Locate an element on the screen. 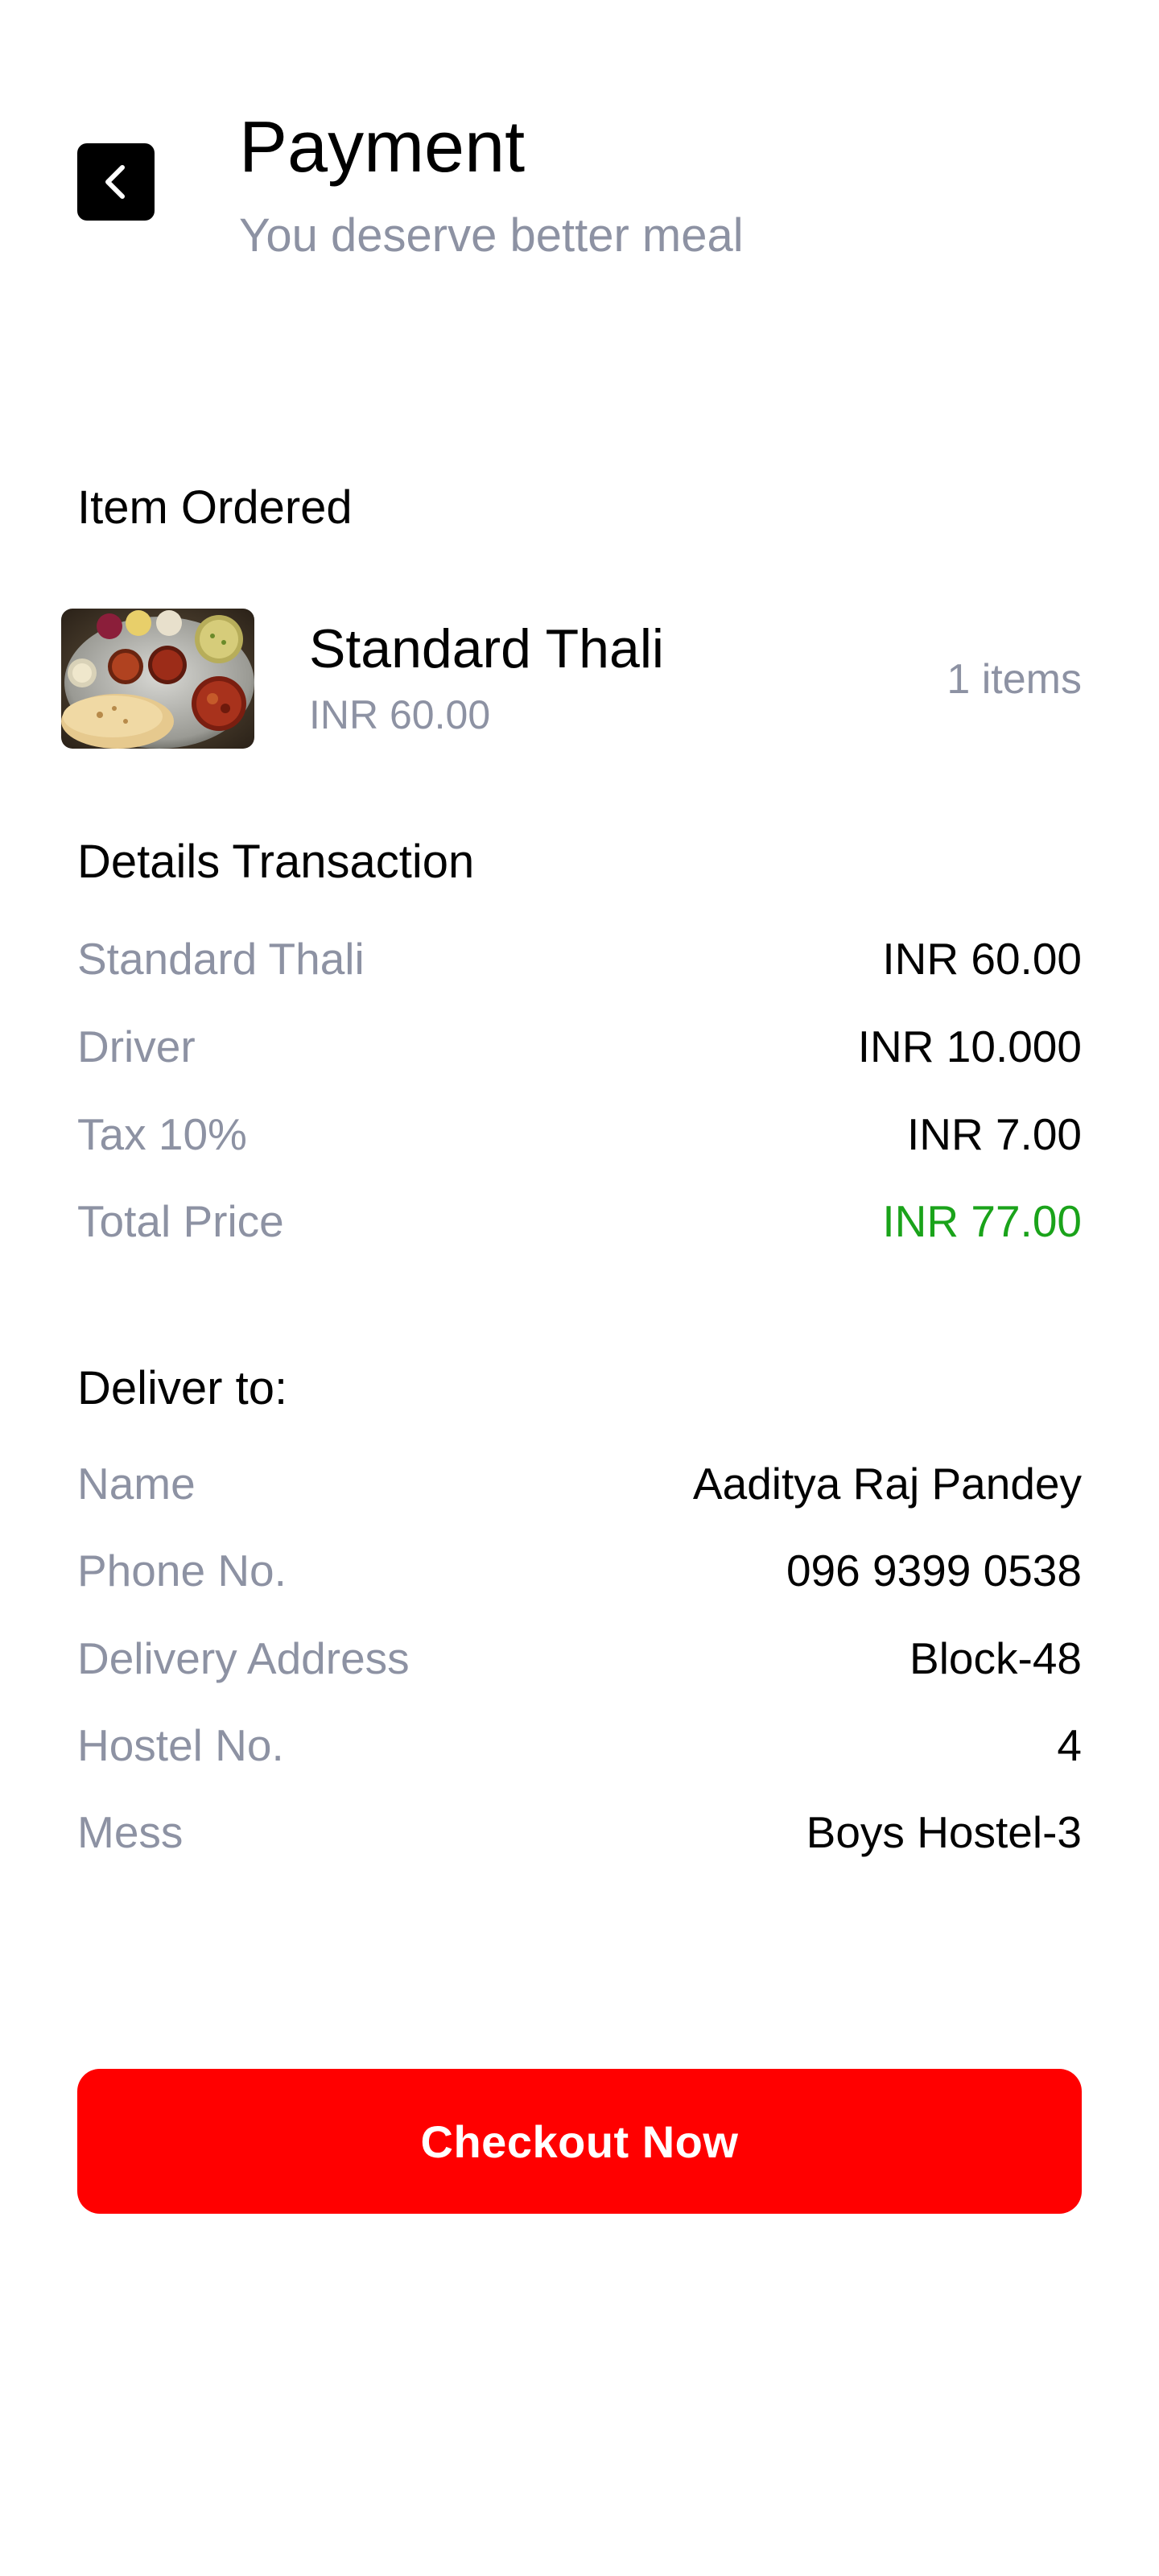 The height and width of the screenshot is (2576, 1159). total-price-value: INR 77.00 is located at coordinates (982, 1221).